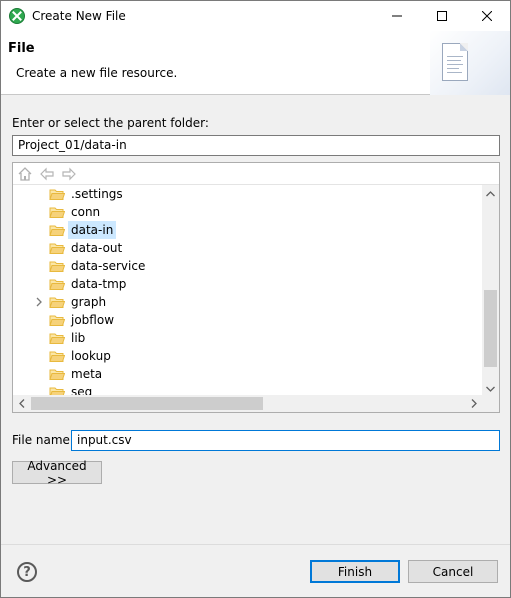 This screenshot has height=598, width=511. Describe the element at coordinates (17, 16) in the screenshot. I see `app-logo-icon` at that location.